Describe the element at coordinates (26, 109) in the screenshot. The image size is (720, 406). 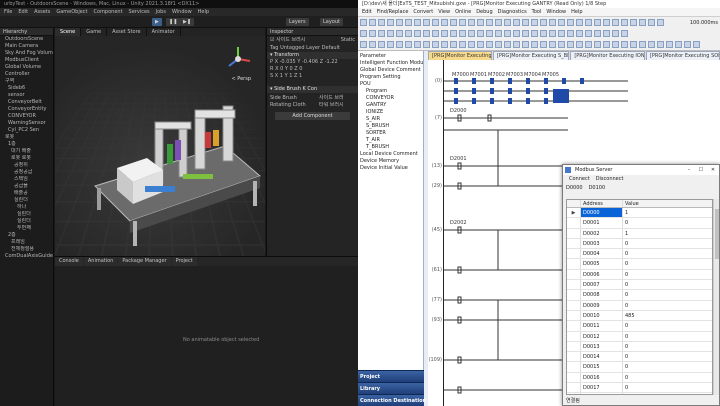
I see `hierarchy-item: ConveyorEntity` at that location.